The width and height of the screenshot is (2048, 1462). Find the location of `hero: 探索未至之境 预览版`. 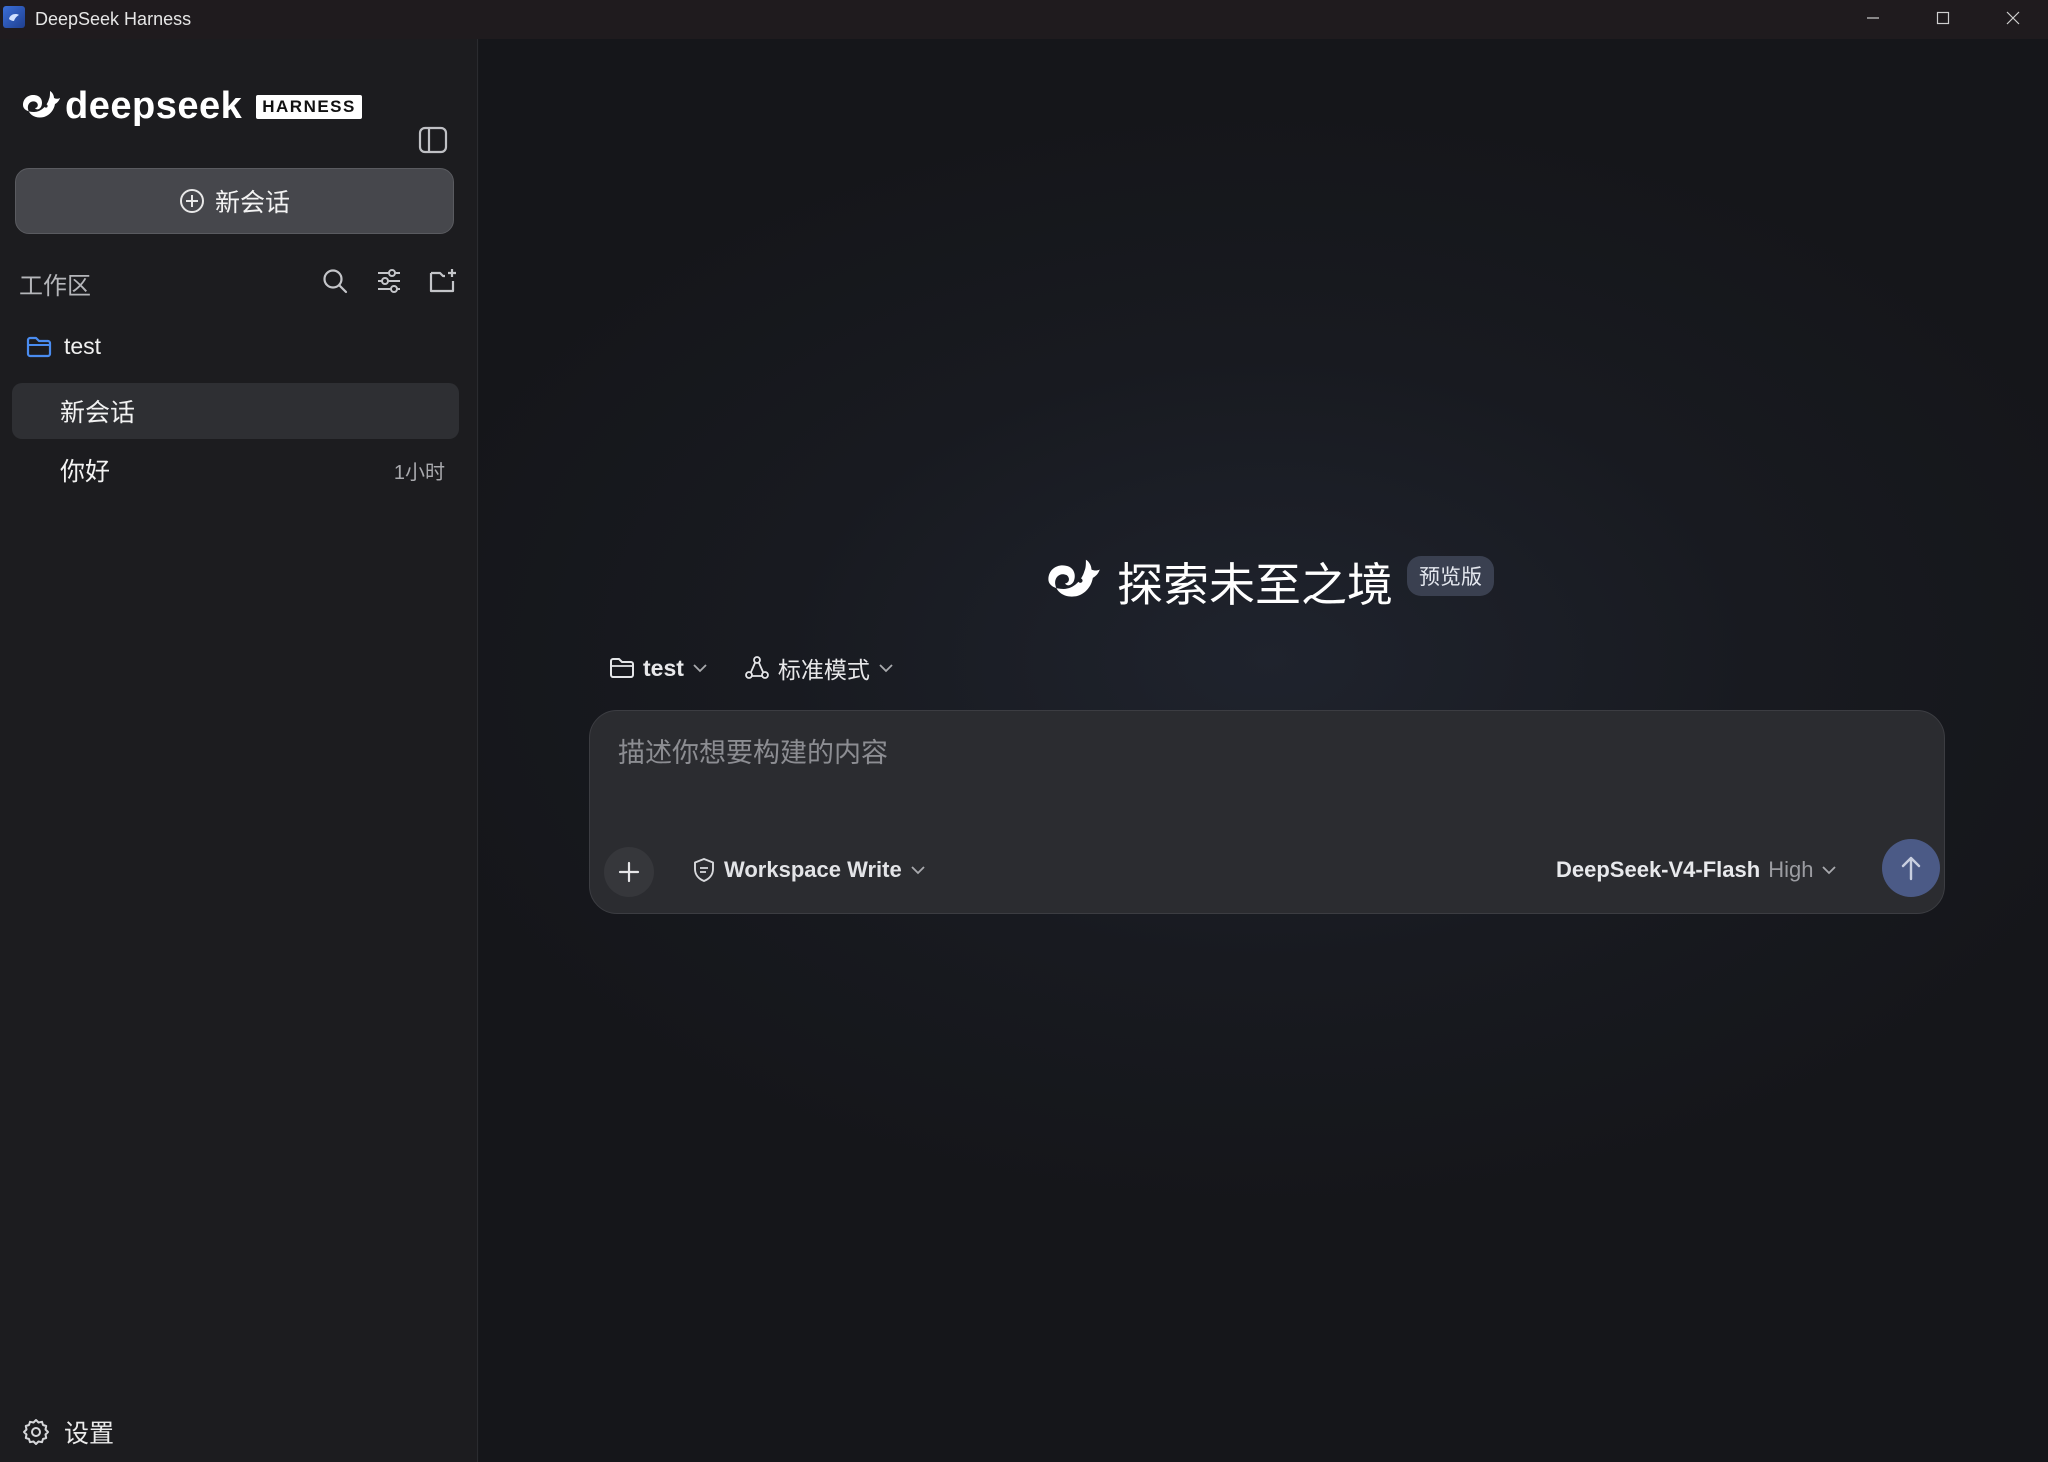

hero: 探索未至之境 预览版 is located at coordinates (1267, 582).